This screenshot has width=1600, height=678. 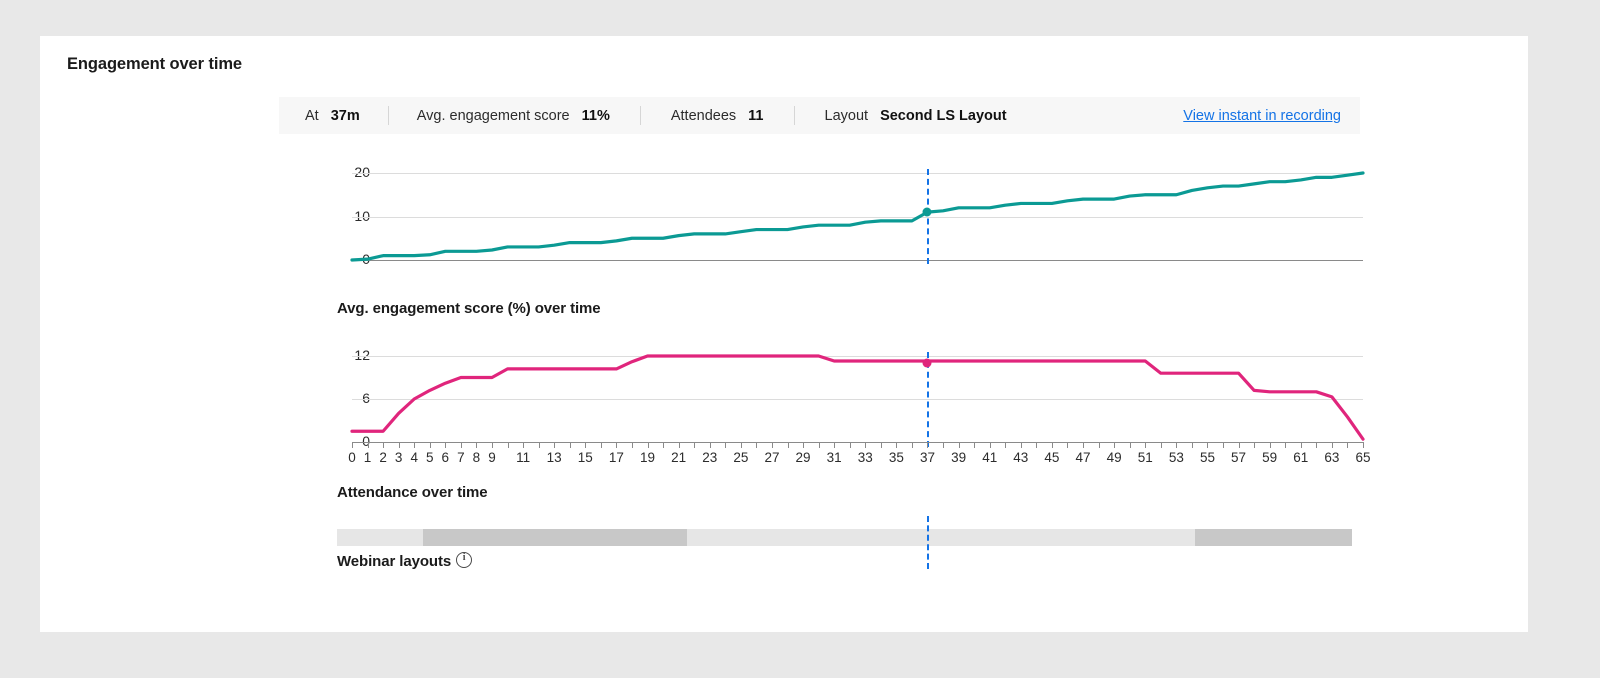 I want to click on x-tick-label: 2, so click(x=383, y=457).